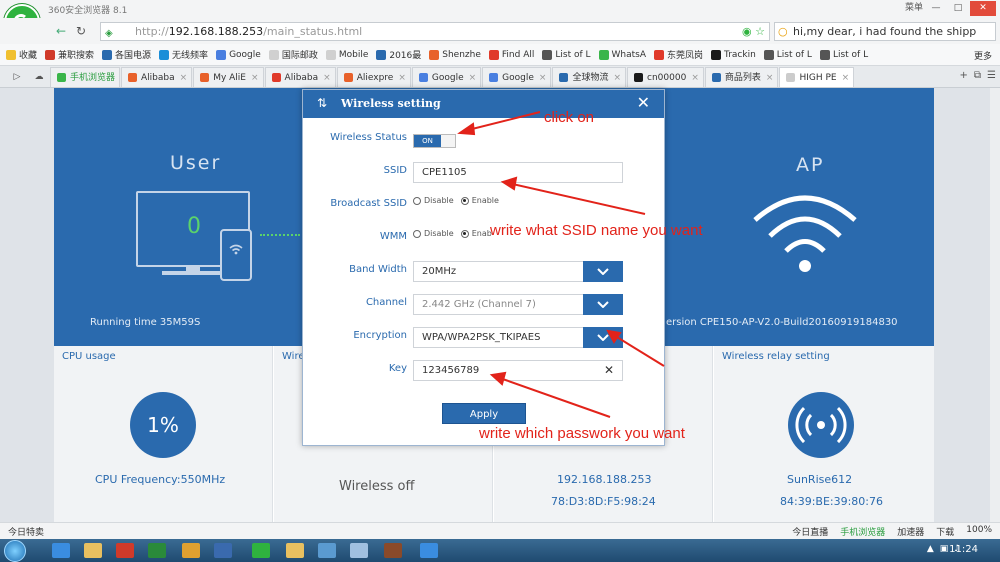  What do you see at coordinates (995, 305) in the screenshot?
I see `page-scrollbar` at bounding box center [995, 305].